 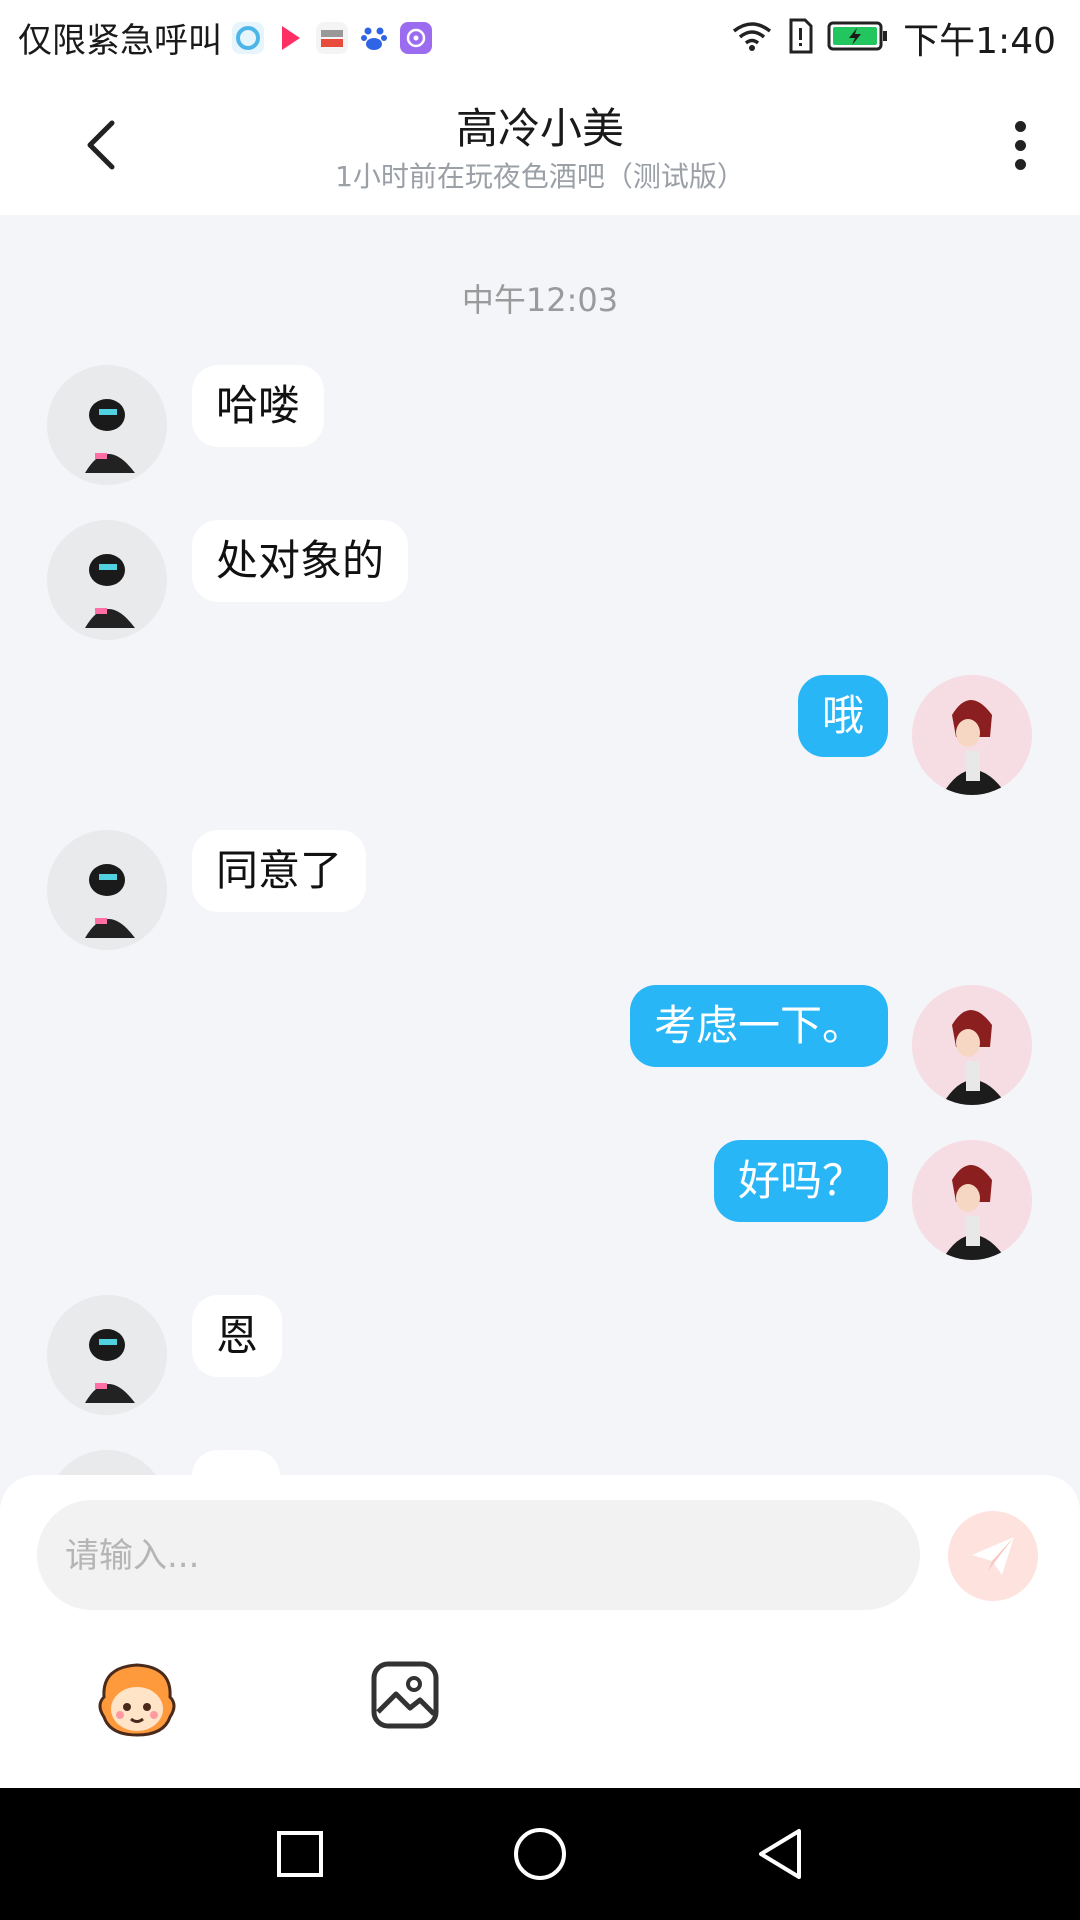 I want to click on status-bar: 仅限紧急呼叫 下午1:40, so click(x=540, y=37).